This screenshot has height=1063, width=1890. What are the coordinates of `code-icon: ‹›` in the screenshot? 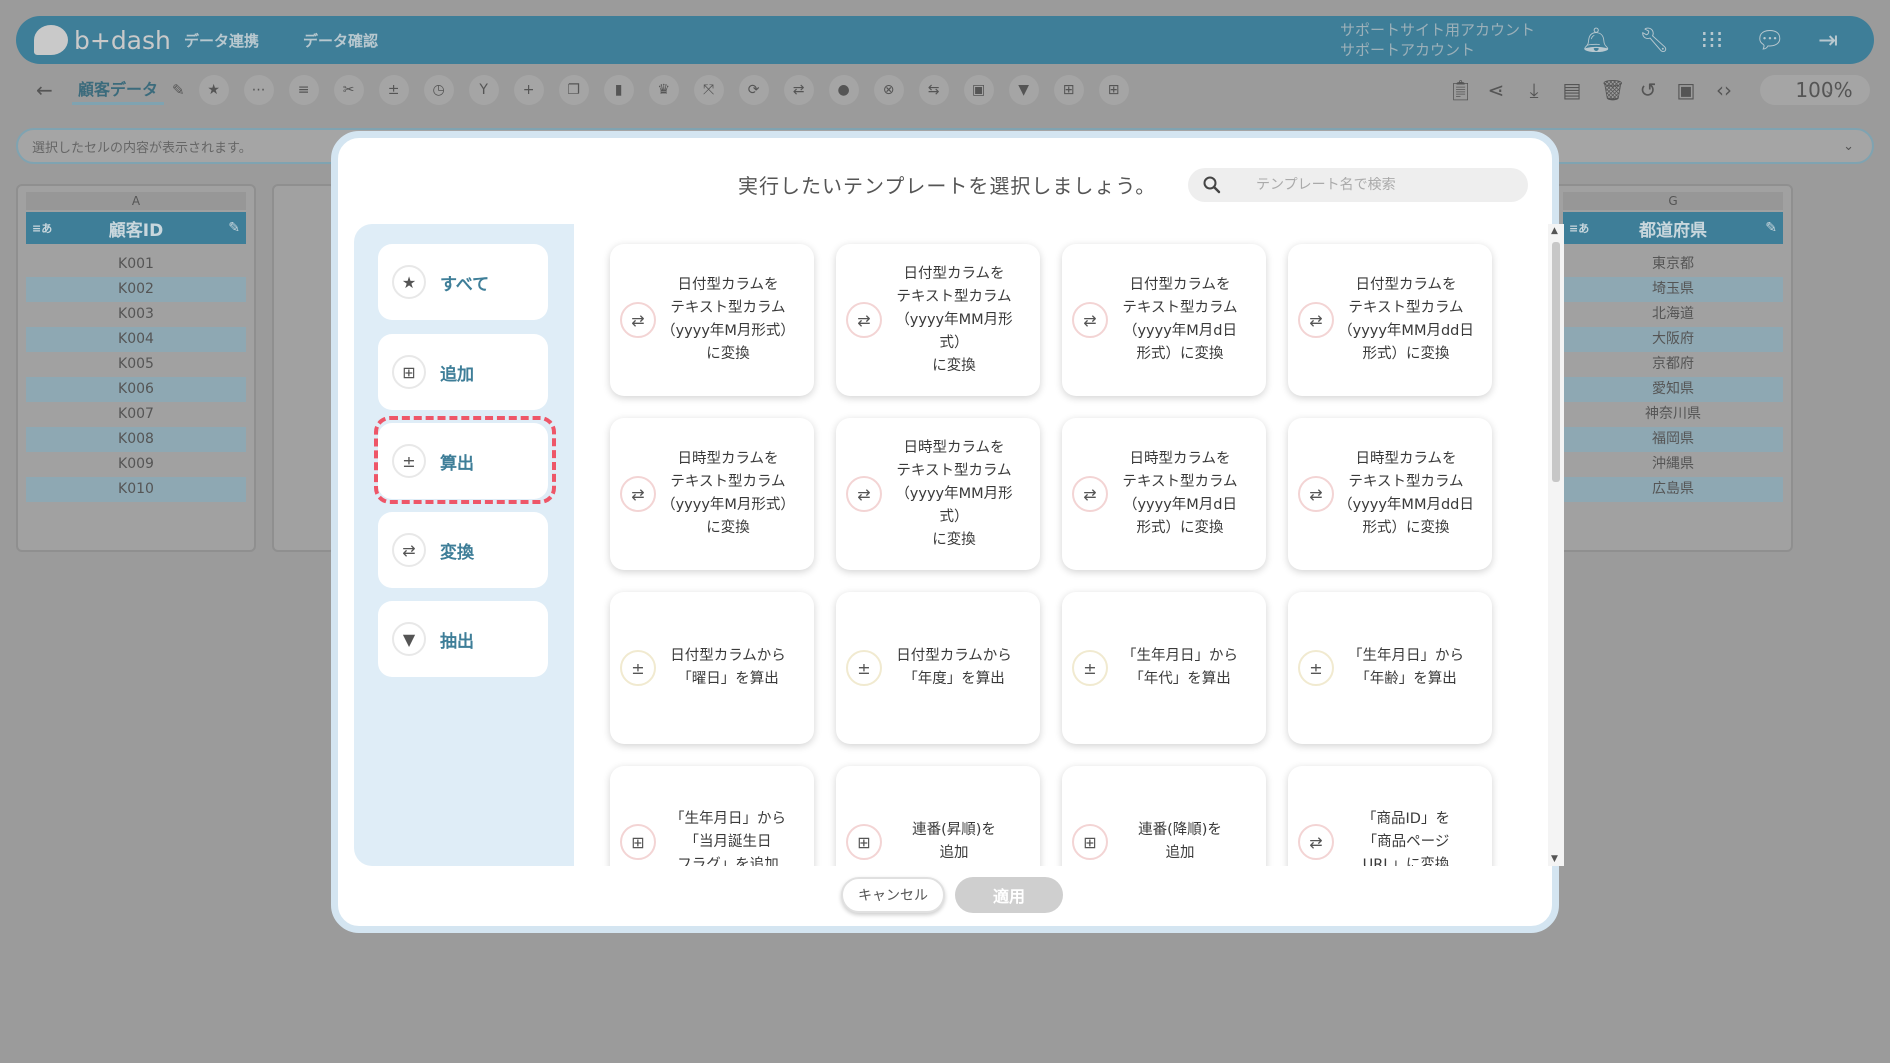 It's located at (1724, 90).